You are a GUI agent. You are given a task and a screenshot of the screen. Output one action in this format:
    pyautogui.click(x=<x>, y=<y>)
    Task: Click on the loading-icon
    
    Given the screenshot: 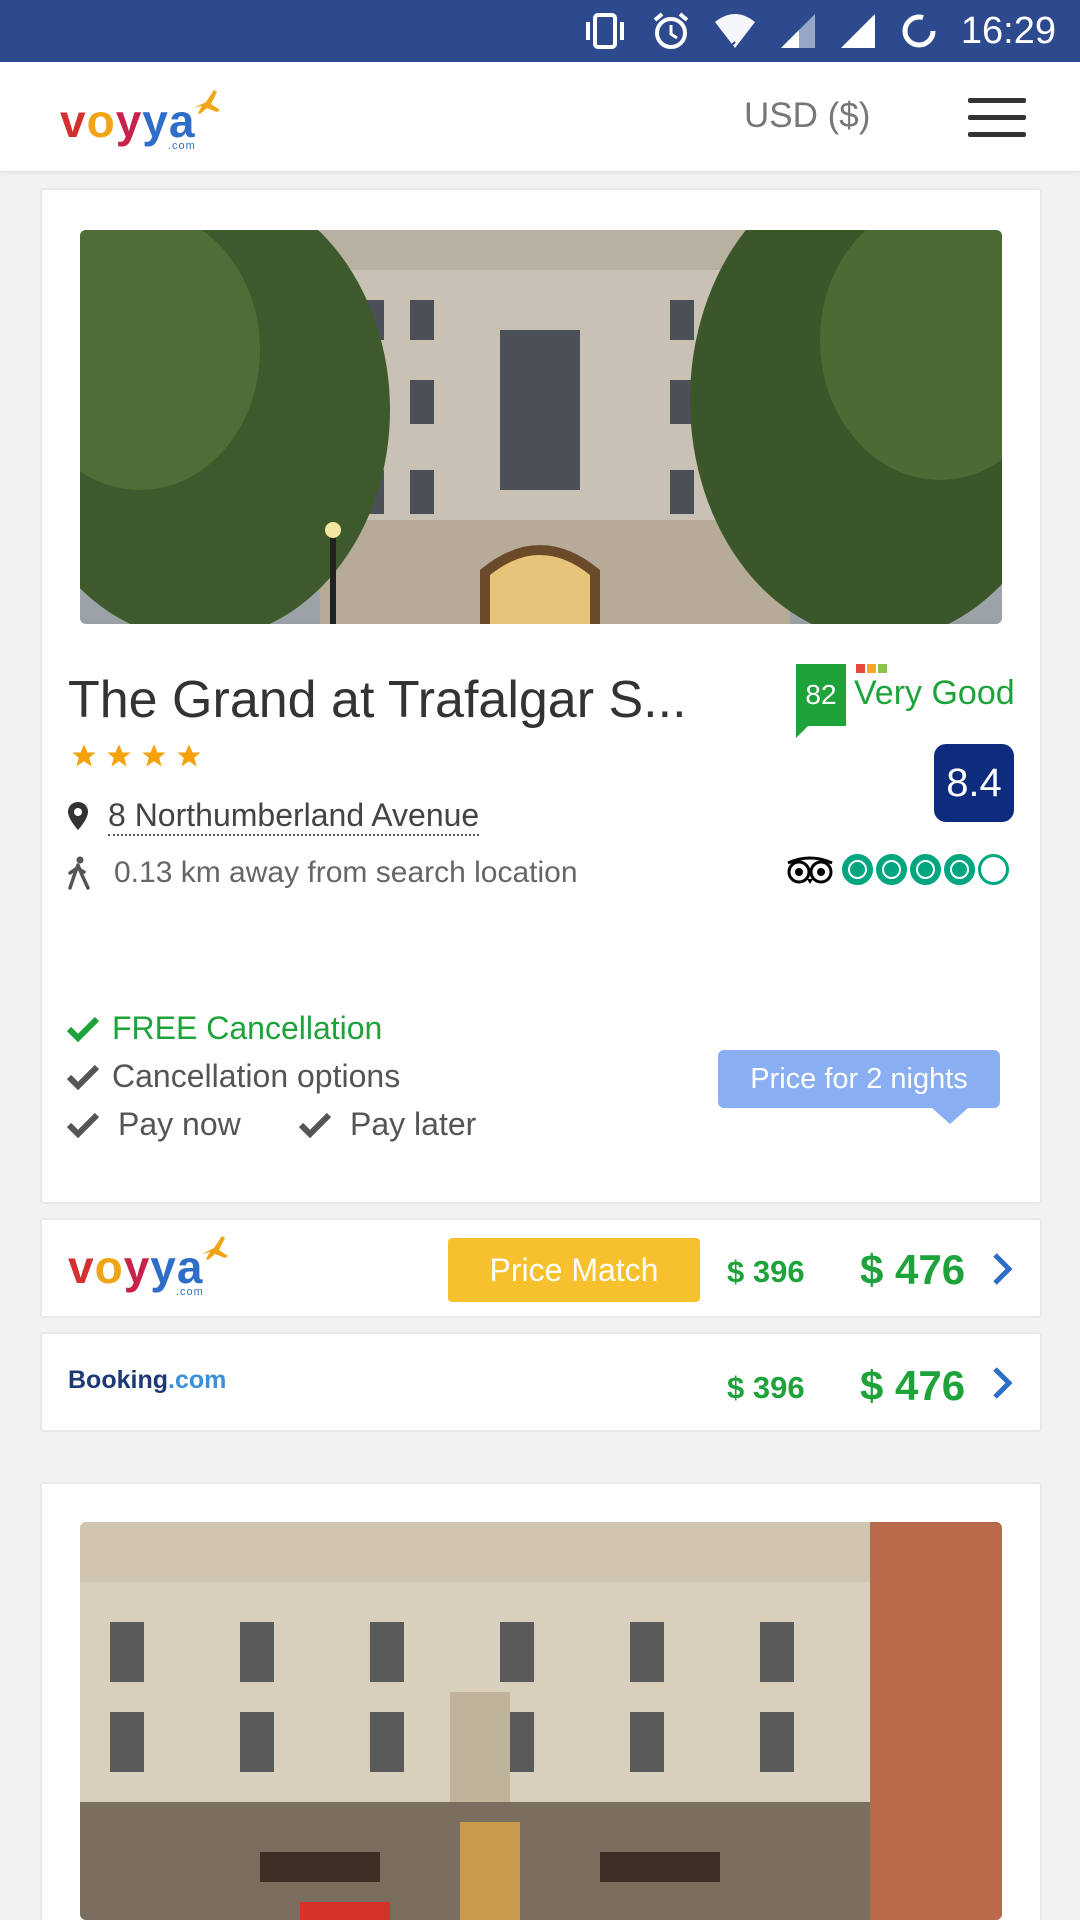 What is the action you would take?
    pyautogui.click(x=919, y=31)
    